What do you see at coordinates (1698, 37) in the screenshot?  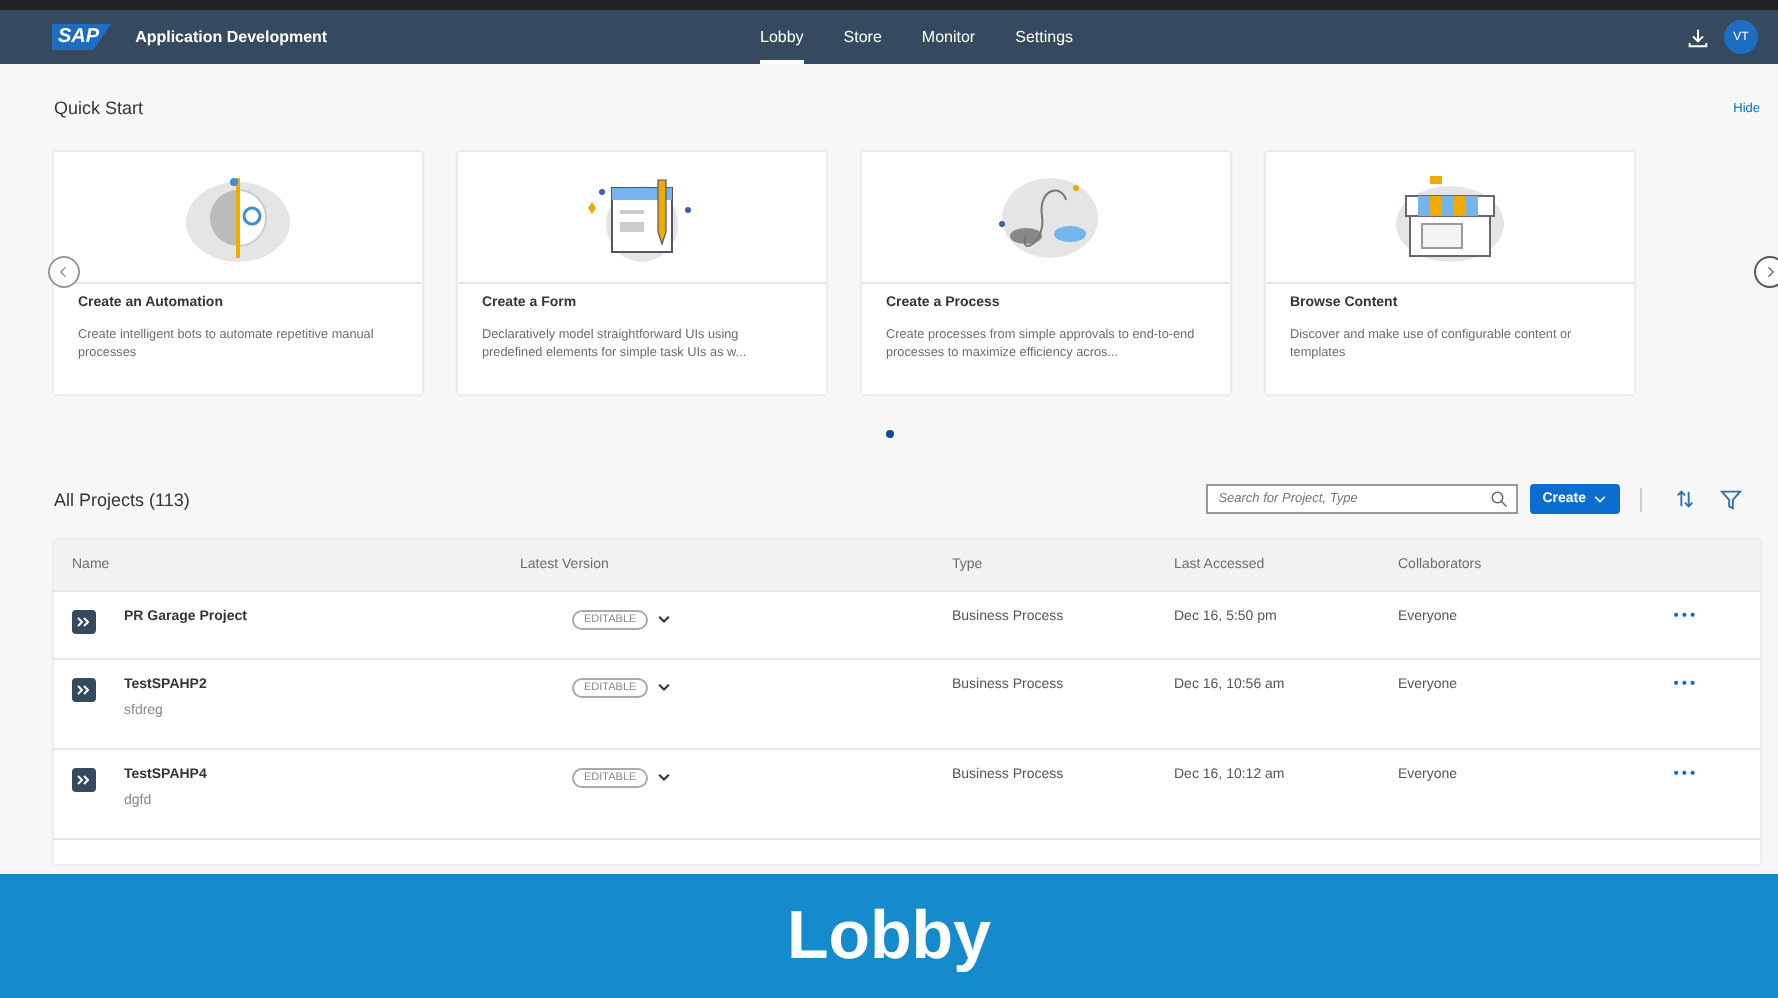 I see `download-icon` at bounding box center [1698, 37].